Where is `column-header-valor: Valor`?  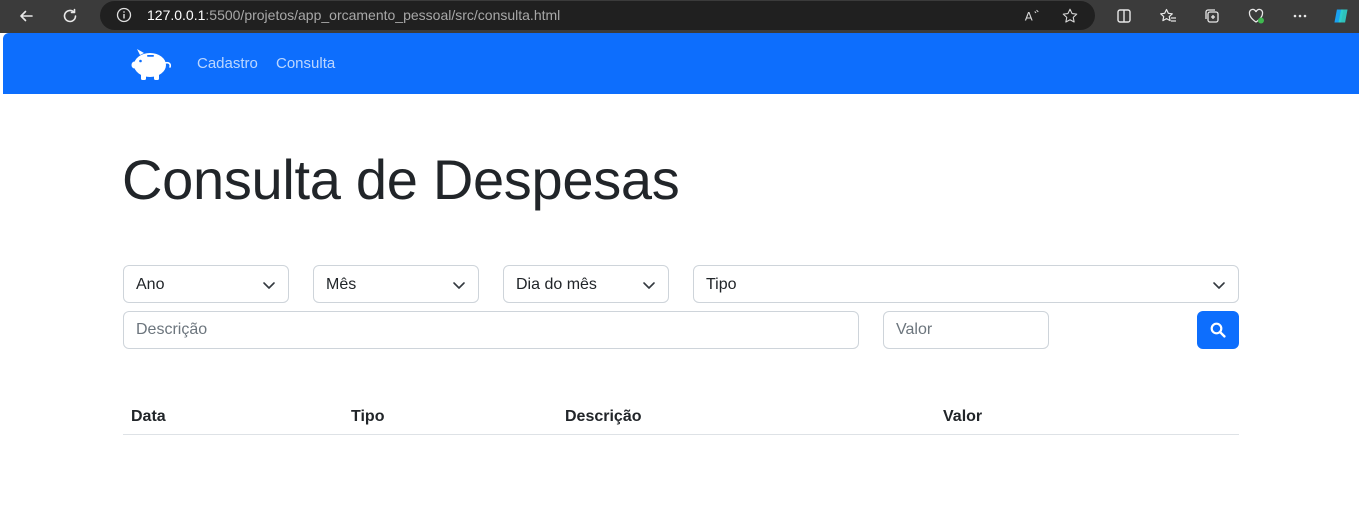
column-header-valor: Valor is located at coordinates (963, 416).